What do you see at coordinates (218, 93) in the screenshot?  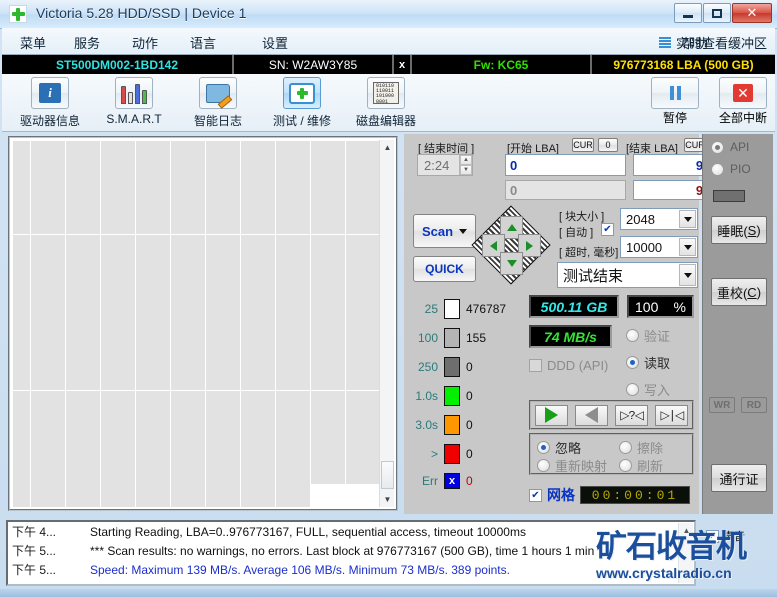 I see `log-folder-icon` at bounding box center [218, 93].